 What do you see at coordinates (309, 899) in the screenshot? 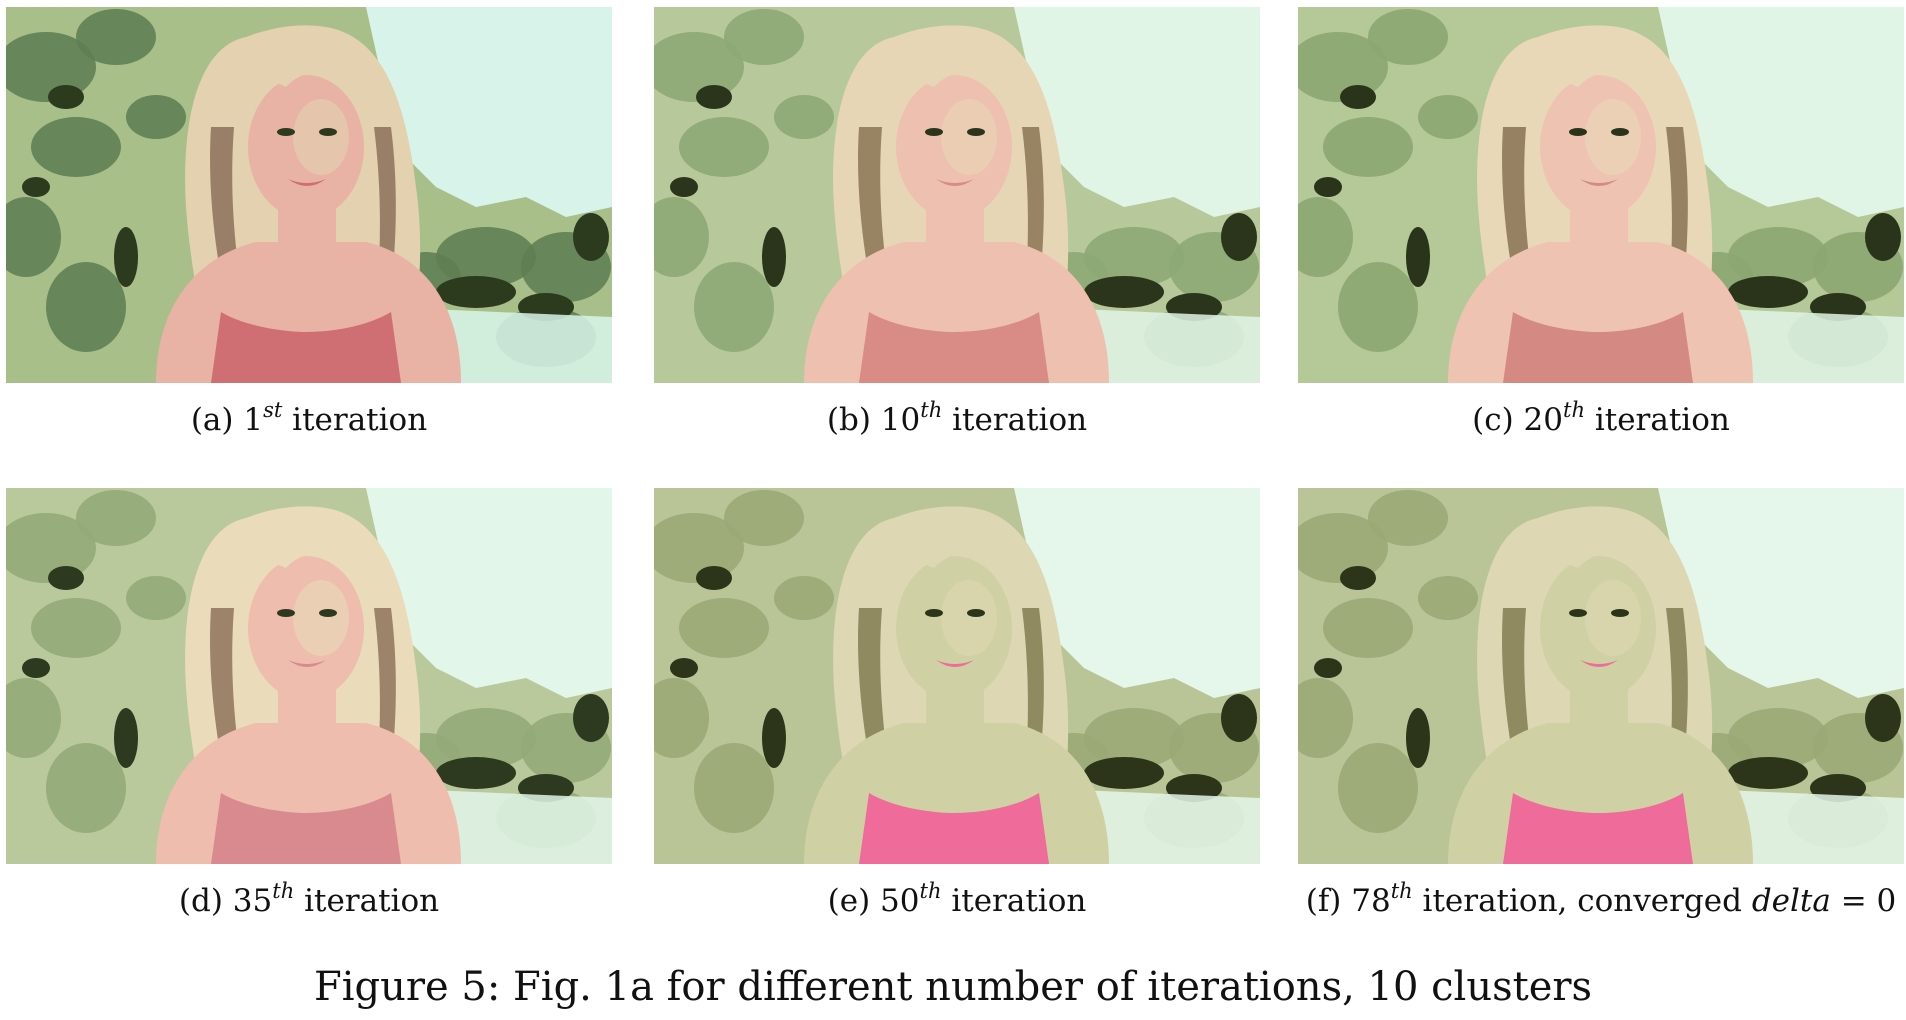
I see `subcaption: (d) 35th iteration` at bounding box center [309, 899].